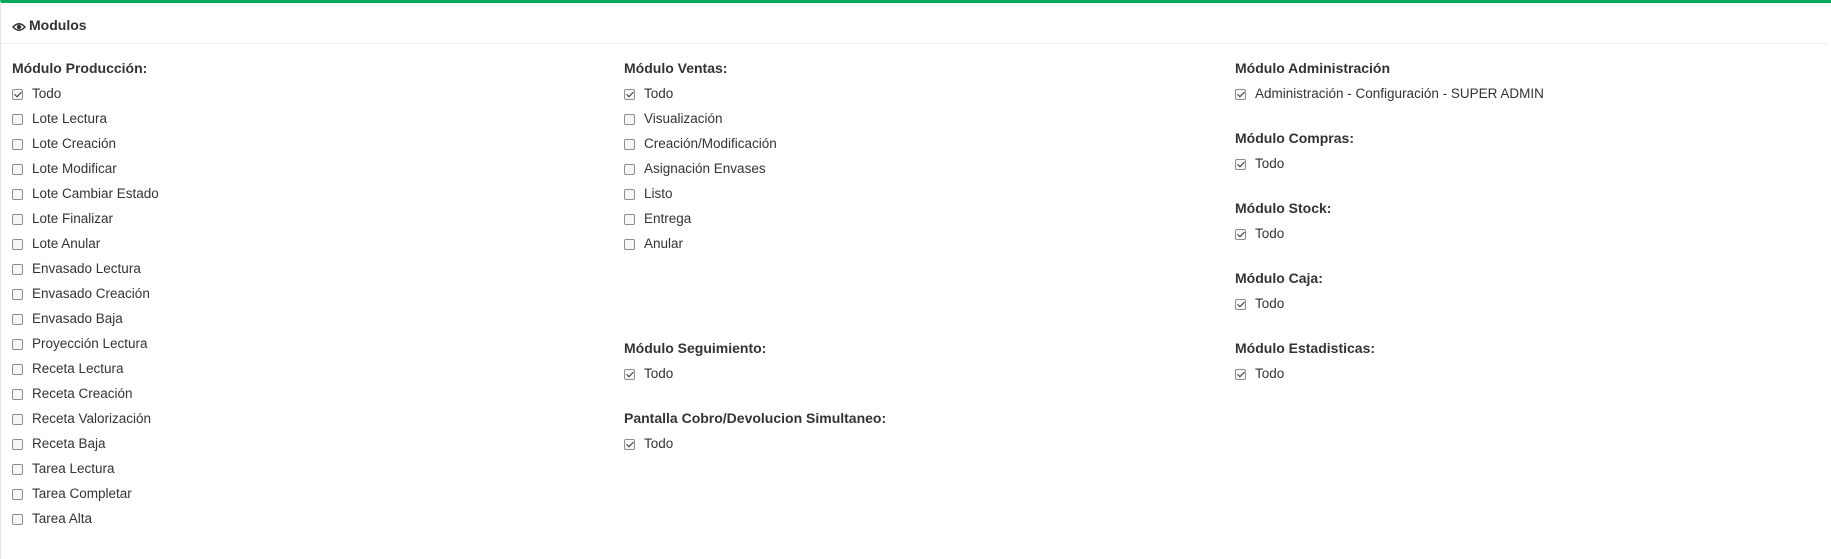 The height and width of the screenshot is (559, 1831). I want to click on permission-option: Envasado Baja, so click(67, 319).